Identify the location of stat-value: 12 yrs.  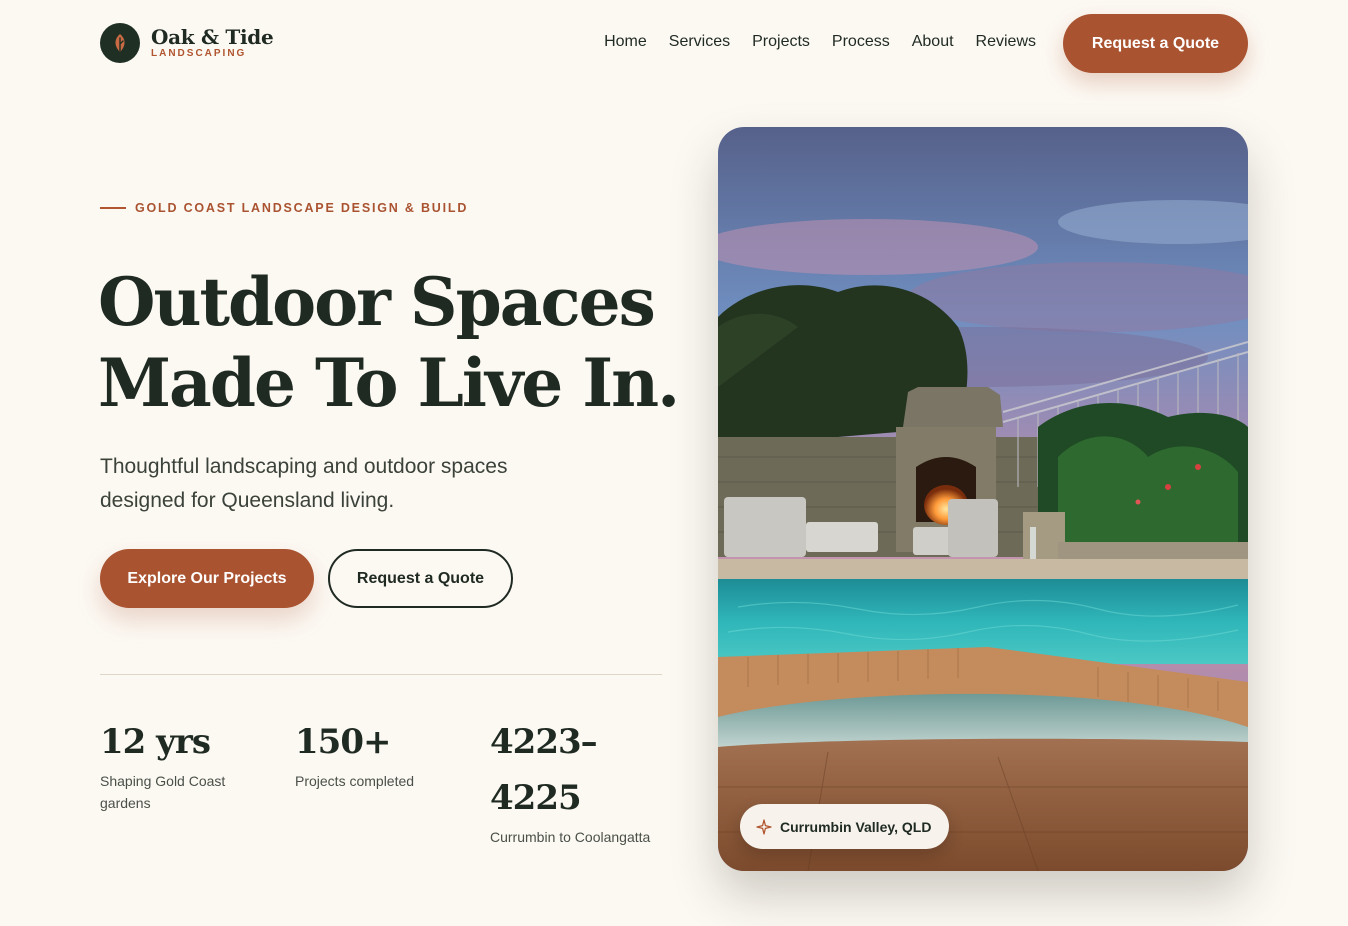
(155, 742).